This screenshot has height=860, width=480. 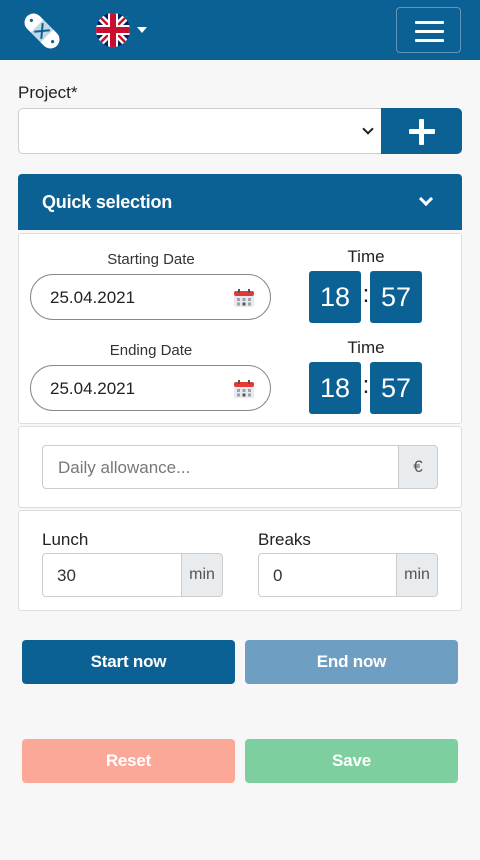 What do you see at coordinates (328, 575) in the screenshot?
I see `breaks-input: 0` at bounding box center [328, 575].